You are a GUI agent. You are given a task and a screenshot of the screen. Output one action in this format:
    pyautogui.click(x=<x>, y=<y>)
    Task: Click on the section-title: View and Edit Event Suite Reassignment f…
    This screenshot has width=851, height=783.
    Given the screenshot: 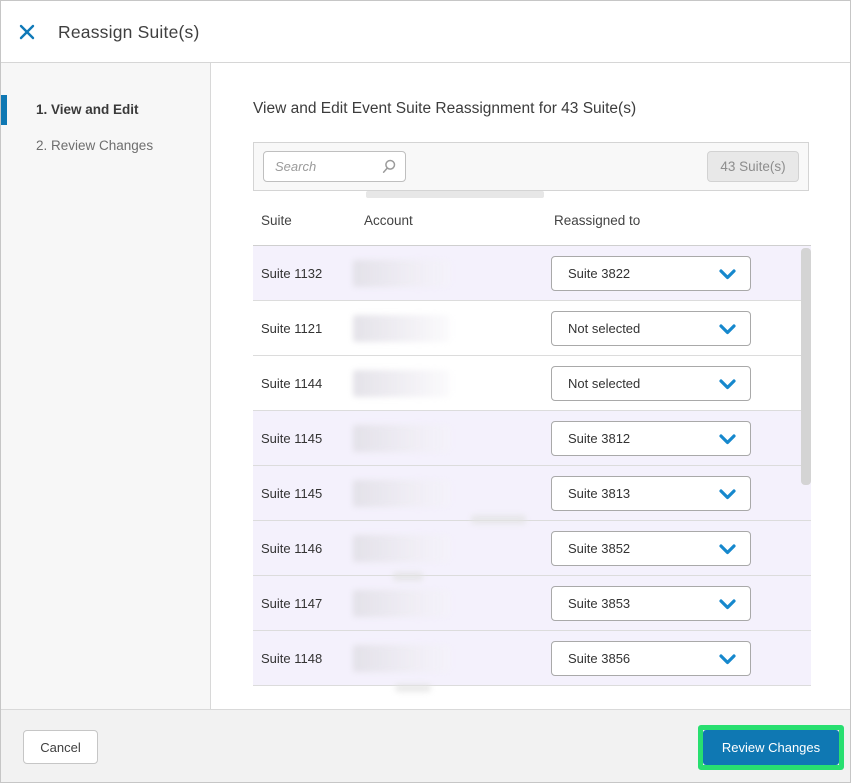 What is the action you would take?
    pyautogui.click(x=445, y=108)
    